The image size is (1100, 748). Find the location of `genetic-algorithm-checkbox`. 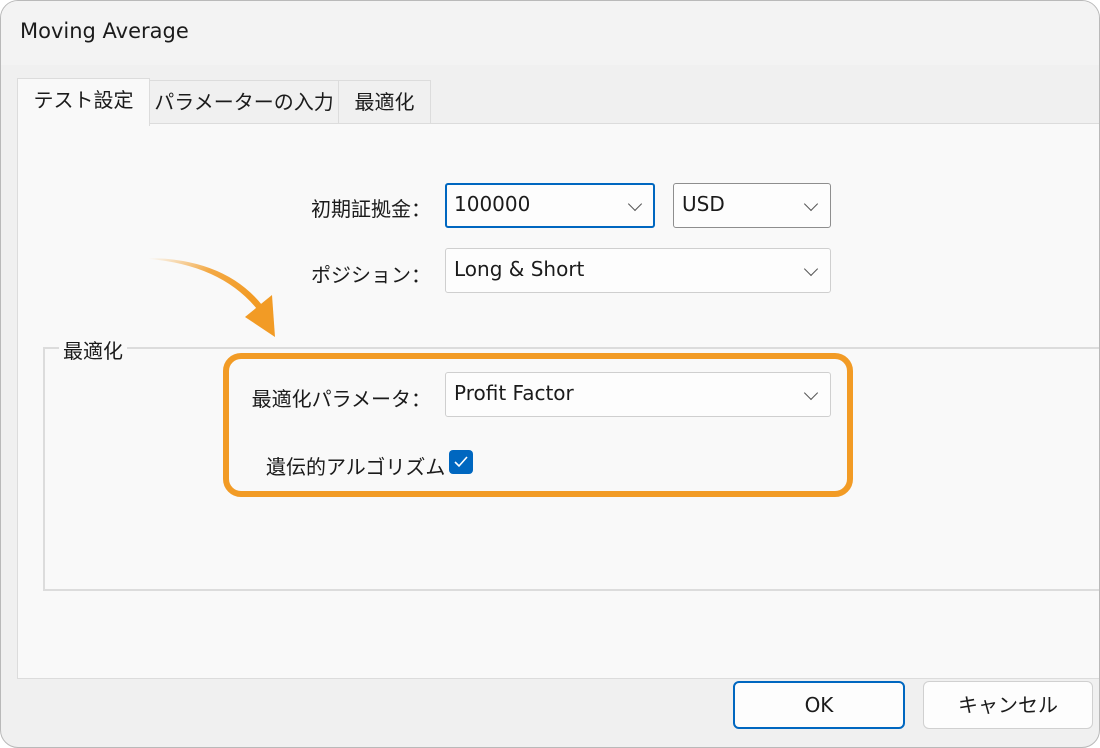

genetic-algorithm-checkbox is located at coordinates (461, 462).